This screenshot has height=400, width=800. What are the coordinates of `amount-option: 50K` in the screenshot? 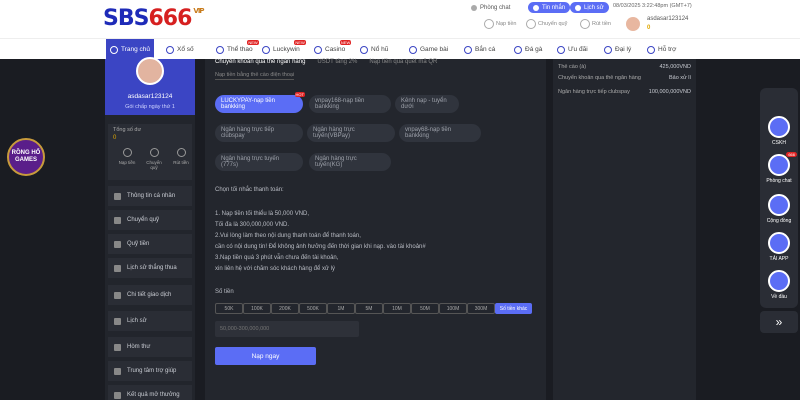 It's located at (229, 308).